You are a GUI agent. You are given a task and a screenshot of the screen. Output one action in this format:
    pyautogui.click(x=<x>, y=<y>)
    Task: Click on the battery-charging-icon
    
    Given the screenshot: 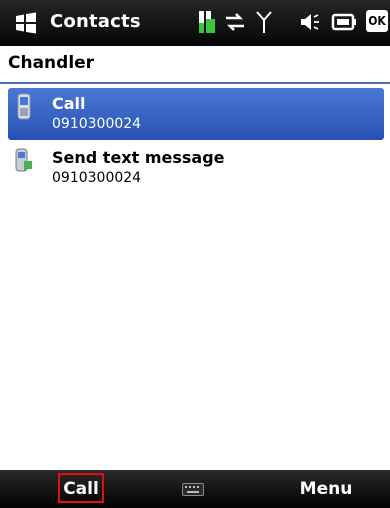 What is the action you would take?
    pyautogui.click(x=207, y=22)
    